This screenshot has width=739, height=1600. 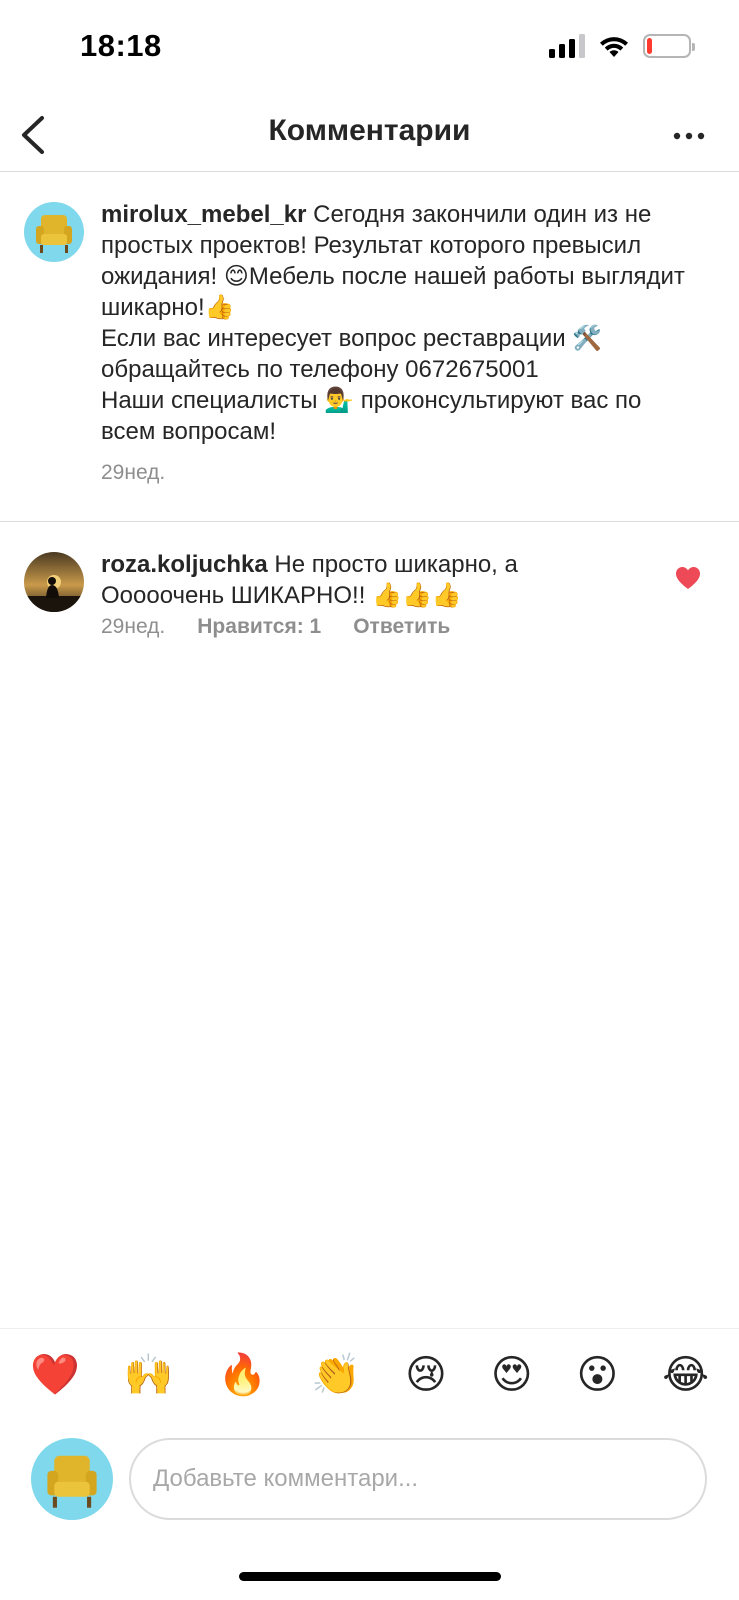 What do you see at coordinates (649, 46) in the screenshot?
I see `battery-level` at bounding box center [649, 46].